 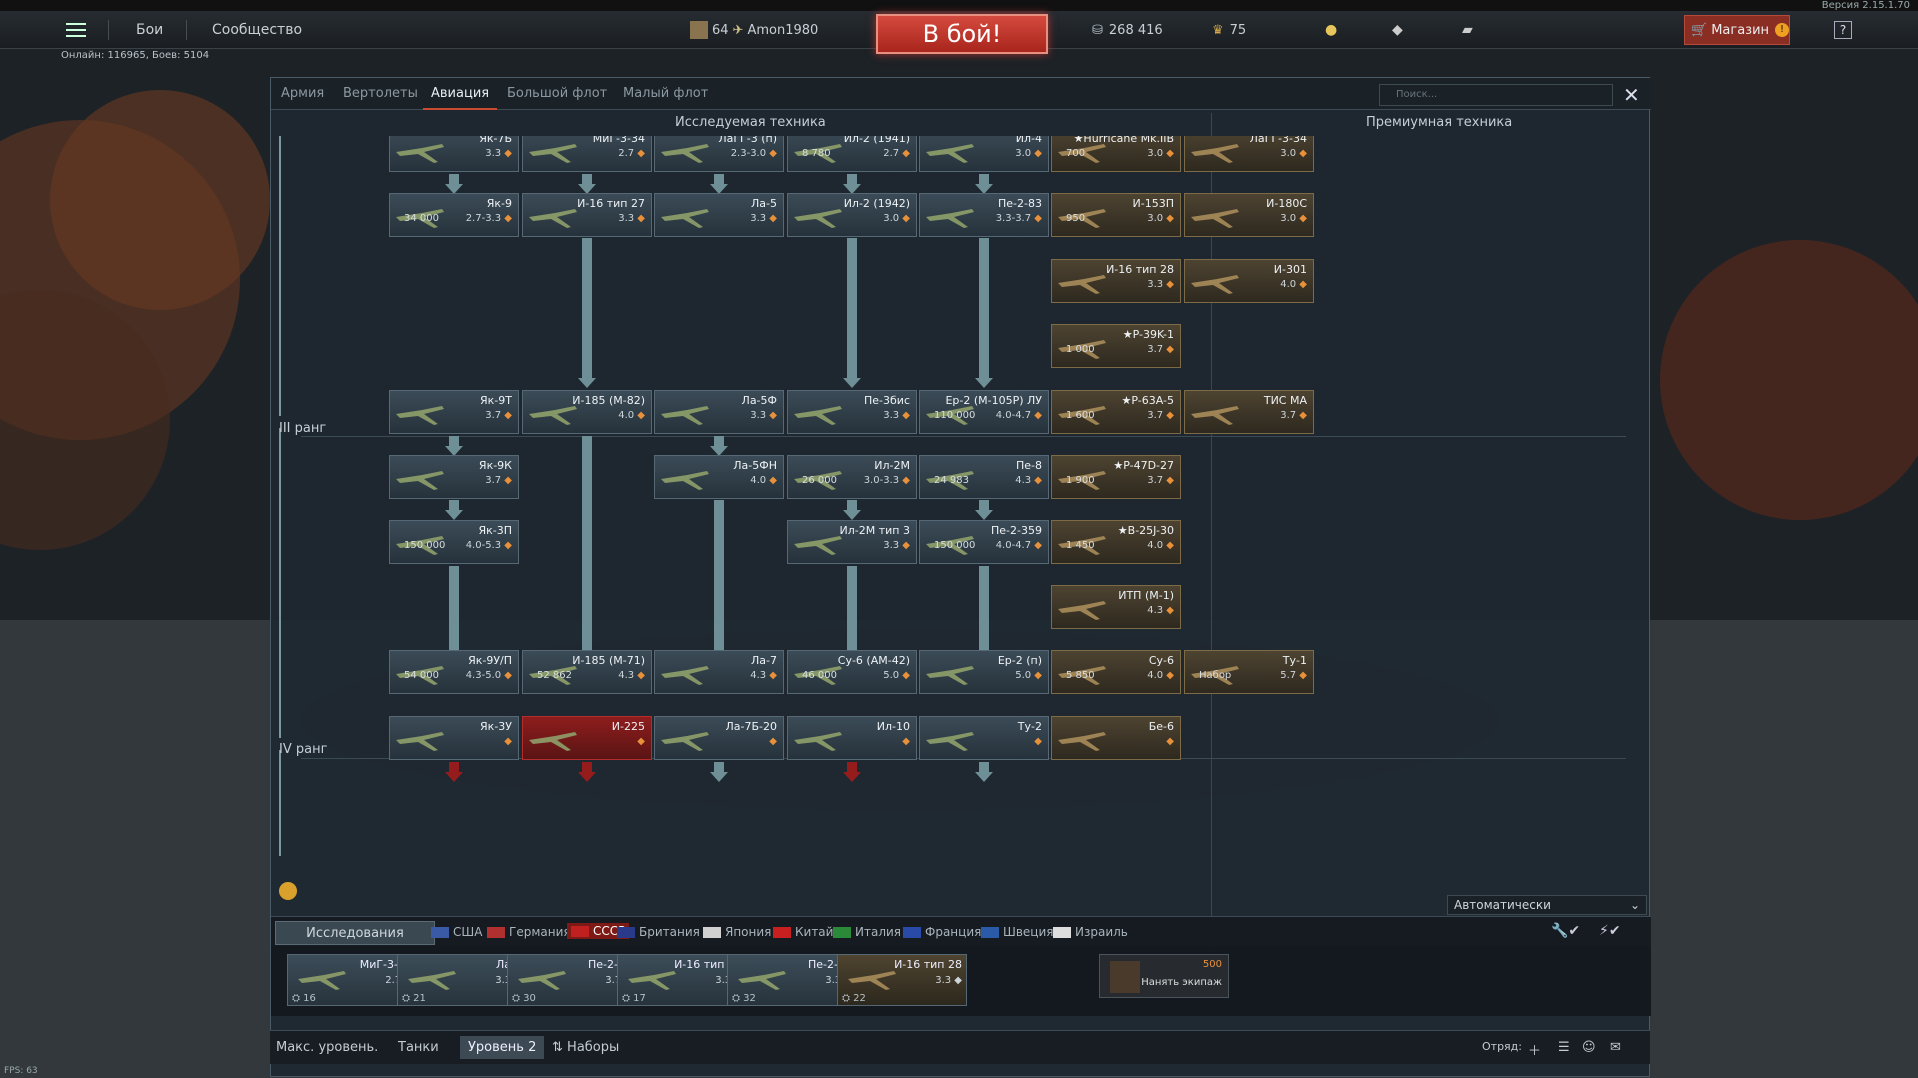 I want to click on vehicle-card: И-16 тип 27 3.3 ◆, so click(x=587, y=215).